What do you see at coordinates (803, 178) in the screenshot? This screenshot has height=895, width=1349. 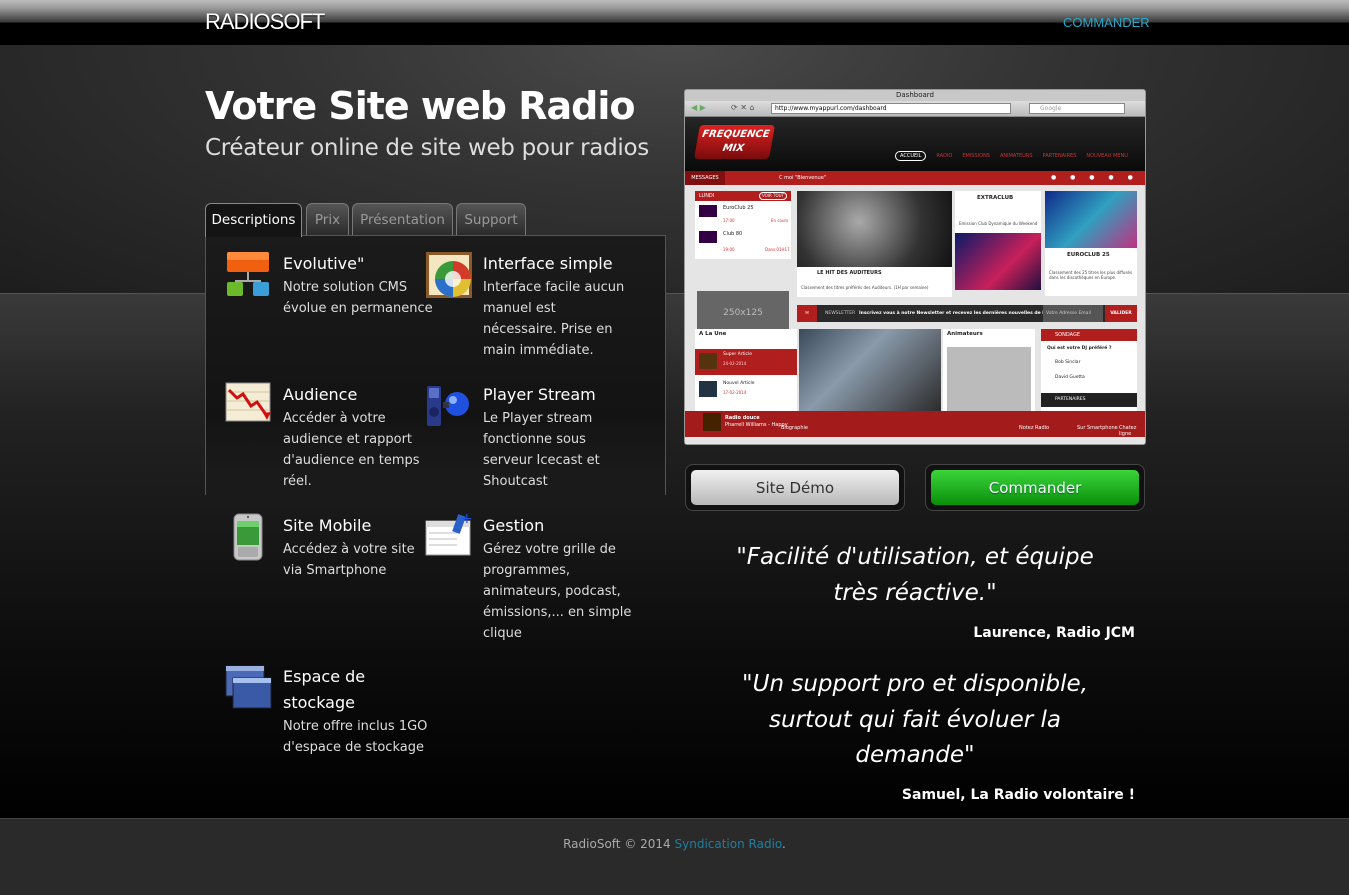 I see `message-text: C moi "Bienvenue"` at bounding box center [803, 178].